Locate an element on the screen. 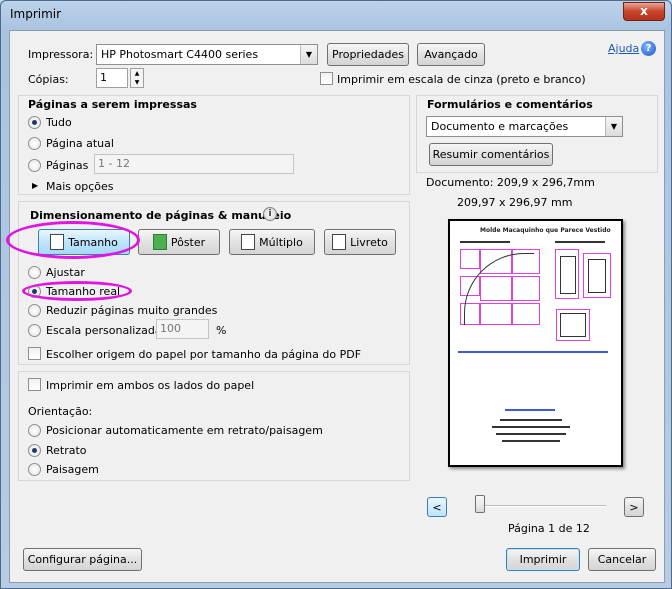 This screenshot has width=672, height=589. tab-multiple: Múltiplo is located at coordinates (272, 242).